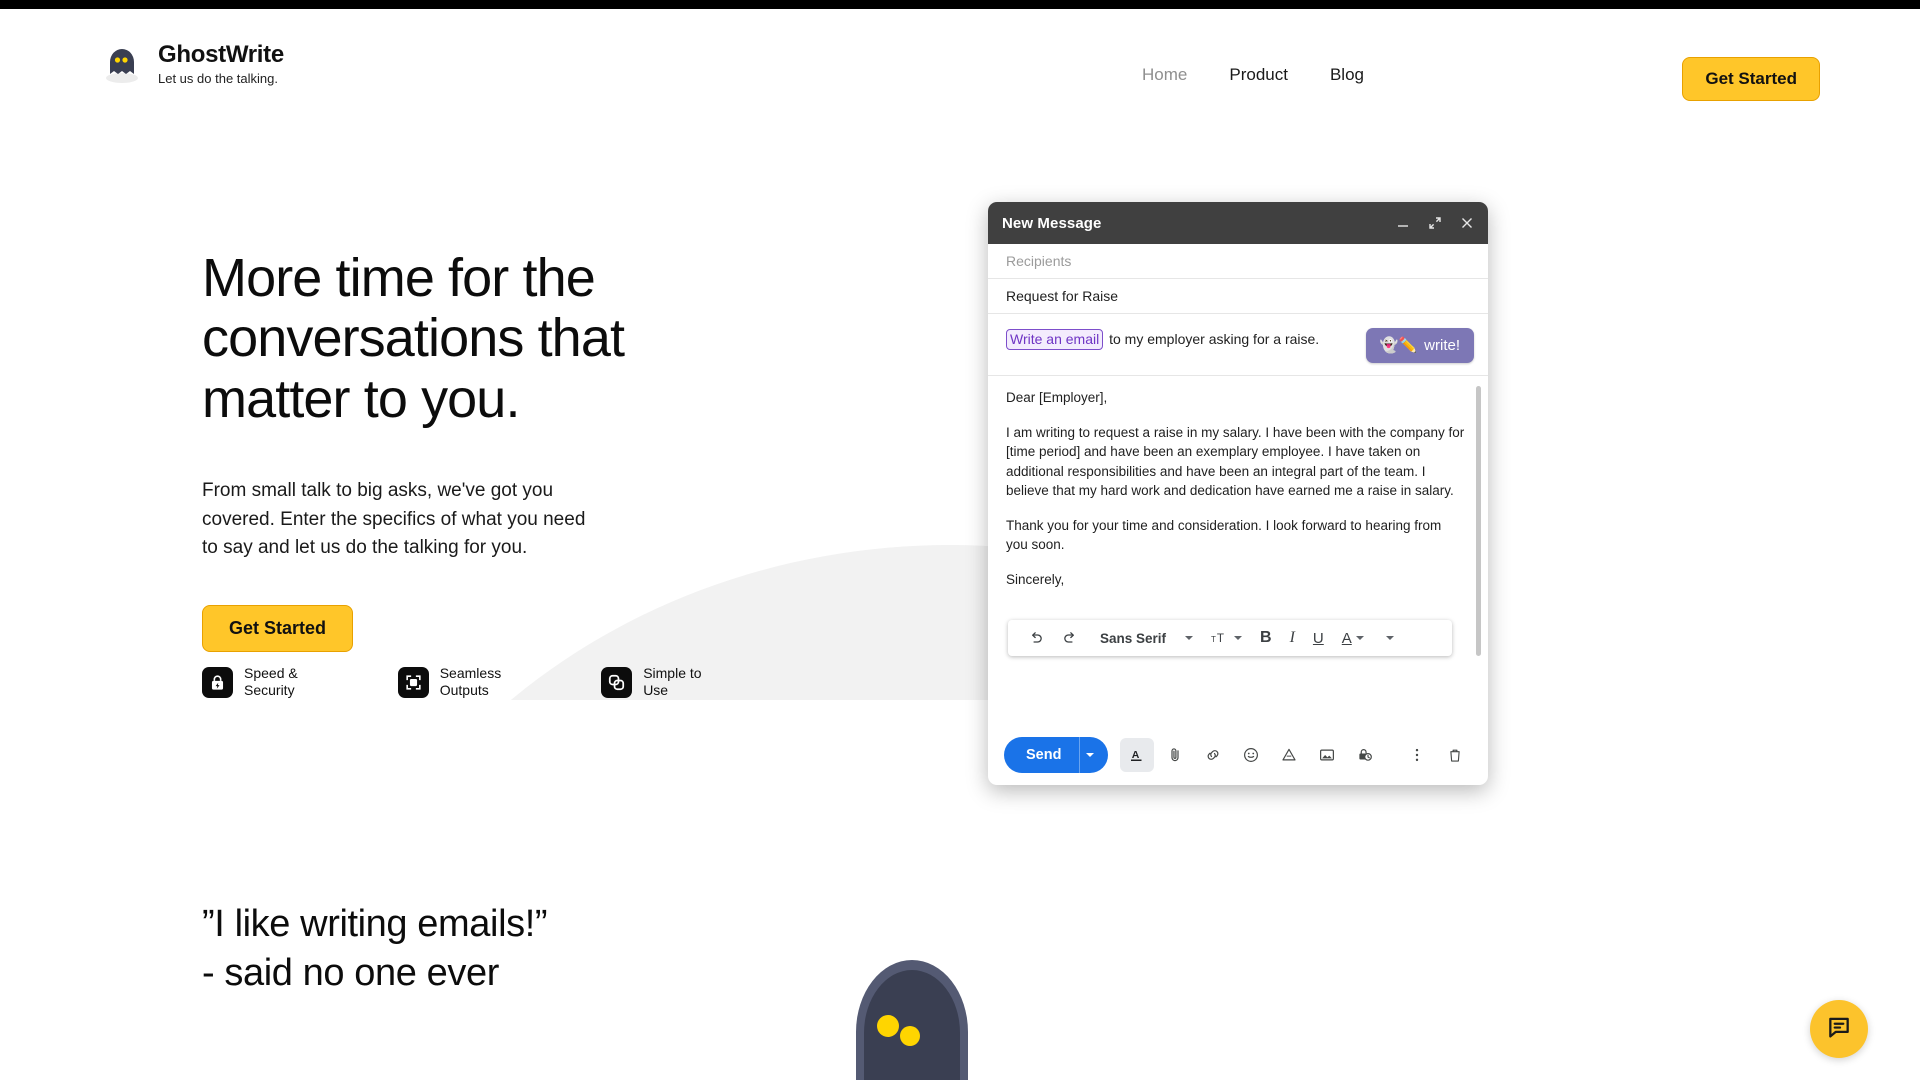 The height and width of the screenshot is (1080, 1920). Describe the element at coordinates (122, 64) in the screenshot. I see `ghost-icon` at that location.